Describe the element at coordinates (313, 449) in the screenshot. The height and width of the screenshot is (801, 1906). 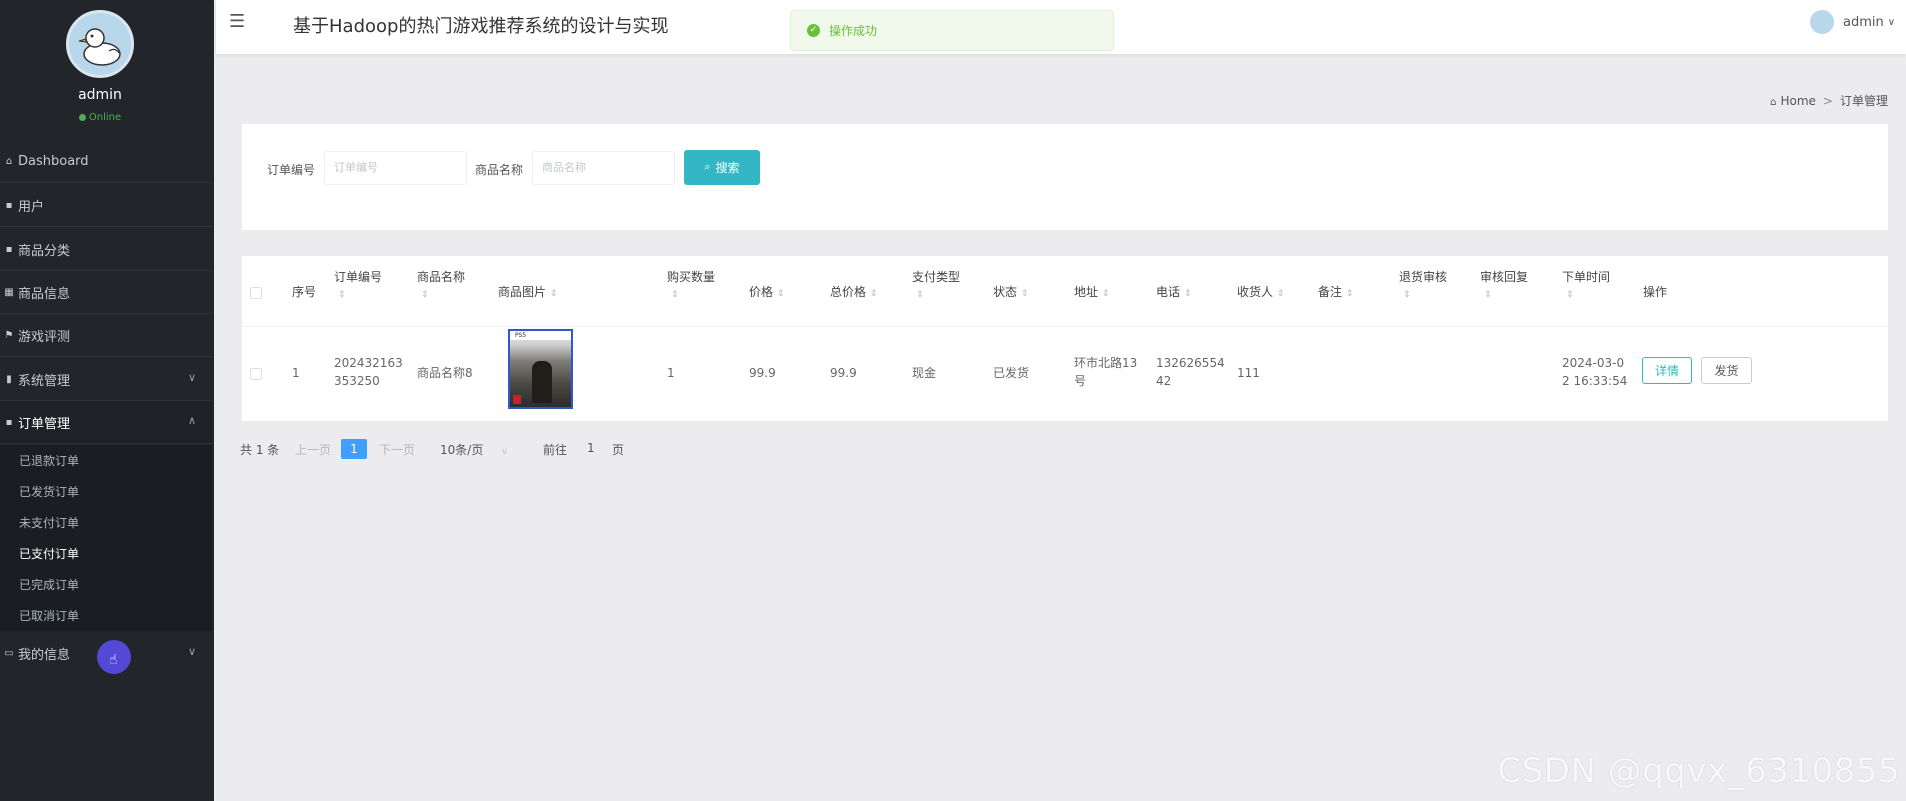
I see `prev-page-button: 上一页` at that location.